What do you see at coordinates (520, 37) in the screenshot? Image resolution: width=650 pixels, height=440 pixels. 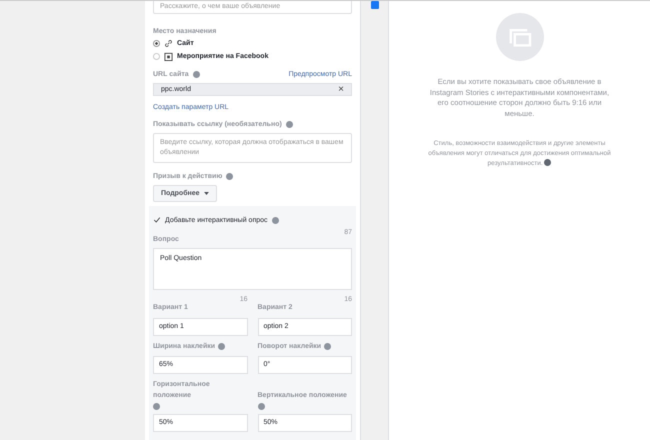 I see `image-placeholder-icon` at bounding box center [520, 37].